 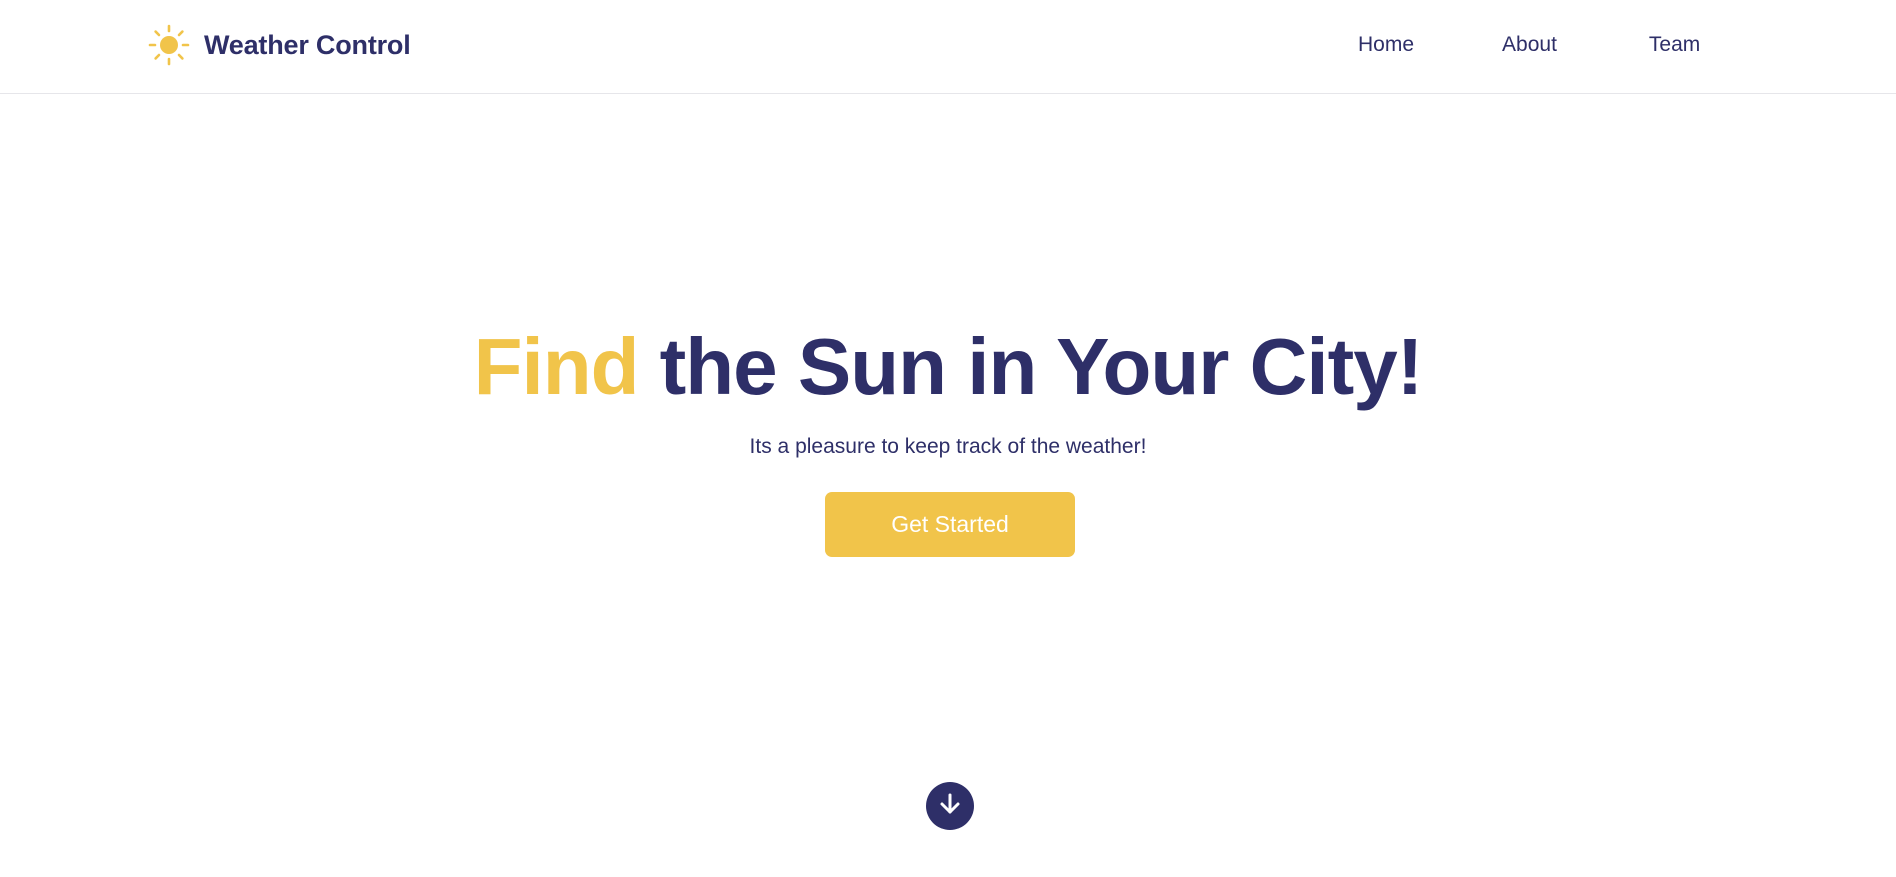 What do you see at coordinates (1674, 45) in the screenshot?
I see `nav-link-team: Team` at bounding box center [1674, 45].